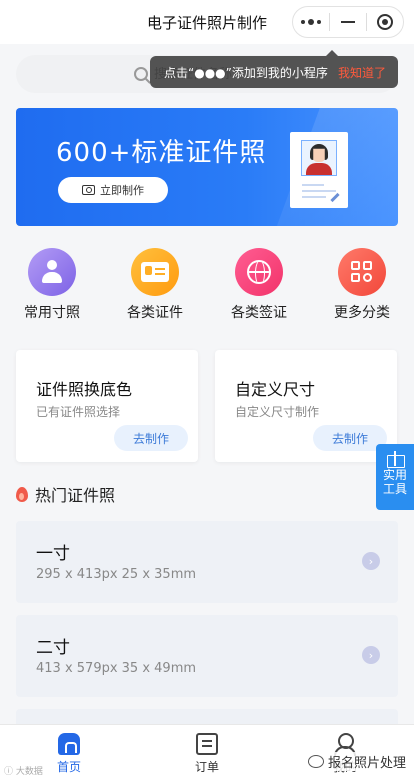 The width and height of the screenshot is (414, 780). What do you see at coordinates (88, 190) in the screenshot?
I see `camera-icon` at bounding box center [88, 190].